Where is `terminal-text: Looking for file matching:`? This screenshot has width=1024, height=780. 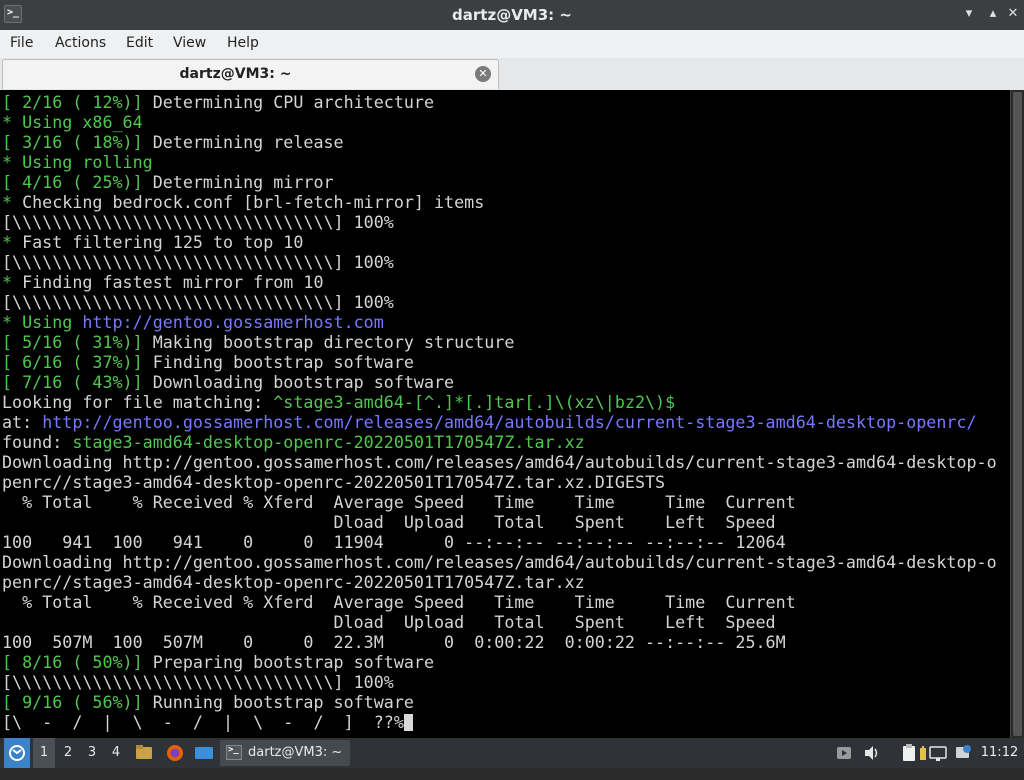
terminal-text: Looking for file matching: is located at coordinates (138, 402).